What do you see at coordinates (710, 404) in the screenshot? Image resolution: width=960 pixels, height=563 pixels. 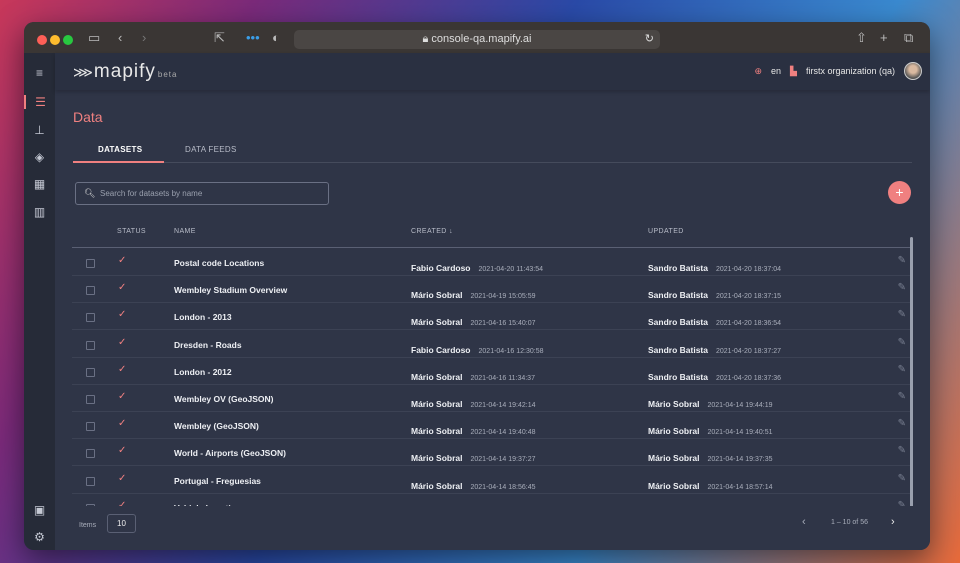 I see `updated-cell: Mário Sobral 2021-04-14 19:44:19` at bounding box center [710, 404].